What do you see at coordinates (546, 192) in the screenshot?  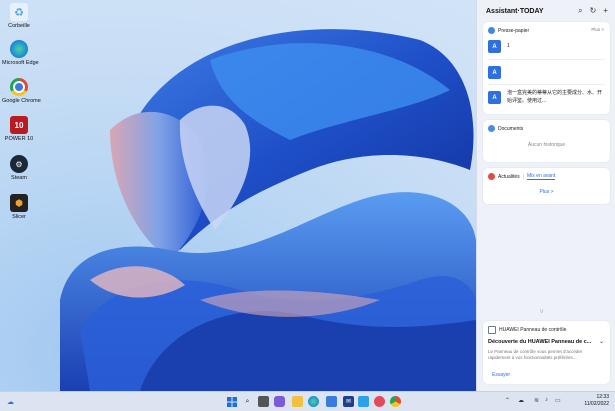 I see `news-more-link: Plus >` at bounding box center [546, 192].